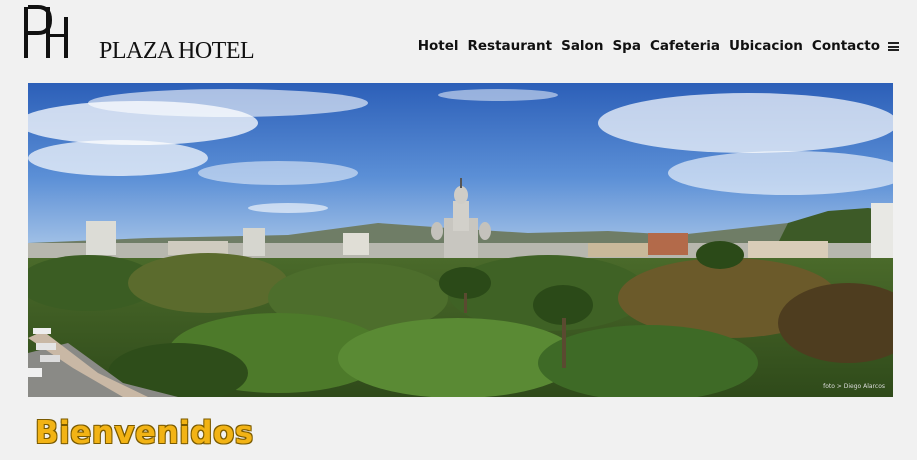  Describe the element at coordinates (685, 46) in the screenshot. I see `nav-item-cafeteria: Cafeteria` at that location.